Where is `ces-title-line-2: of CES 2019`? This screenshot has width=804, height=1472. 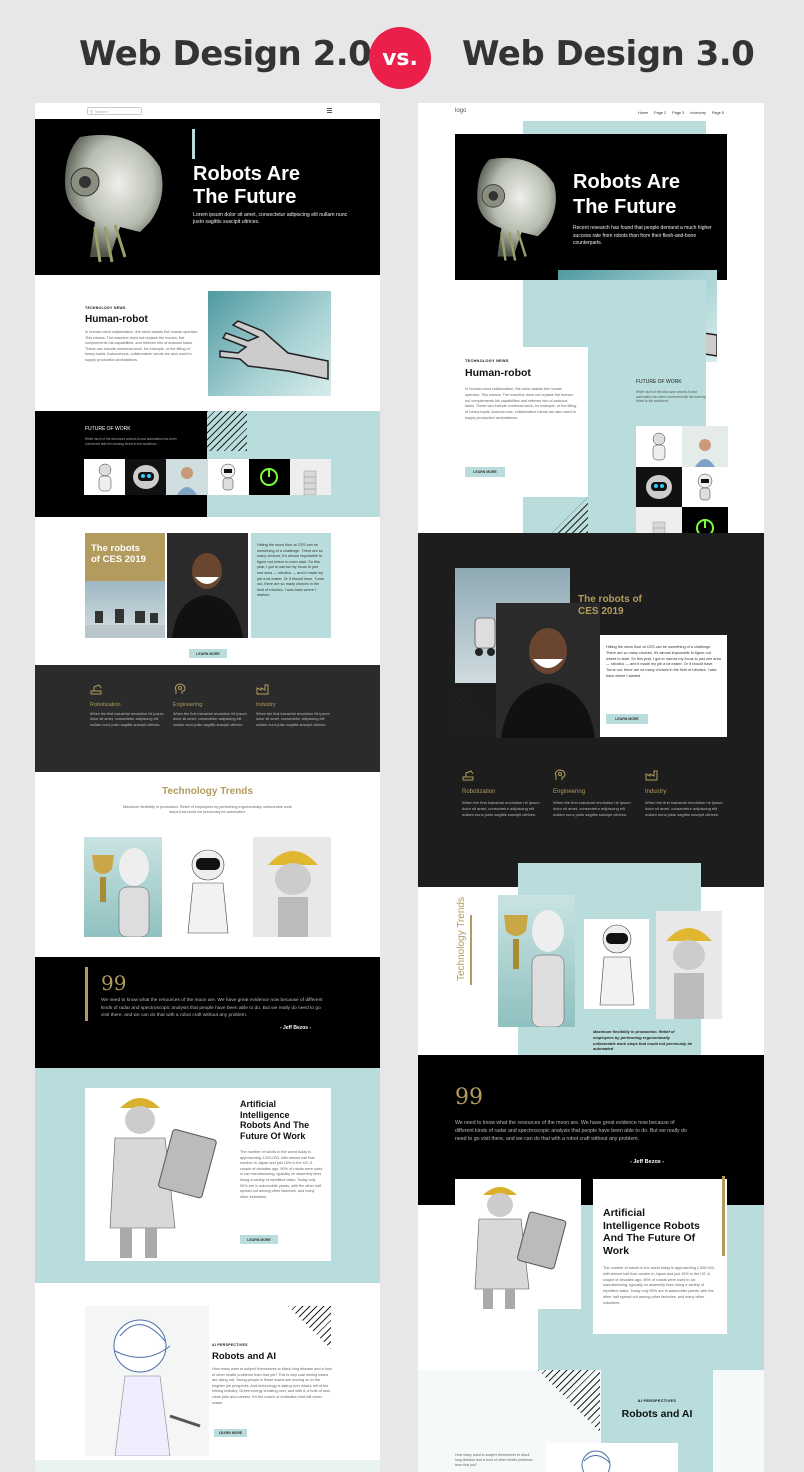 ces-title-line-2: of CES 2019 is located at coordinates (118, 559).